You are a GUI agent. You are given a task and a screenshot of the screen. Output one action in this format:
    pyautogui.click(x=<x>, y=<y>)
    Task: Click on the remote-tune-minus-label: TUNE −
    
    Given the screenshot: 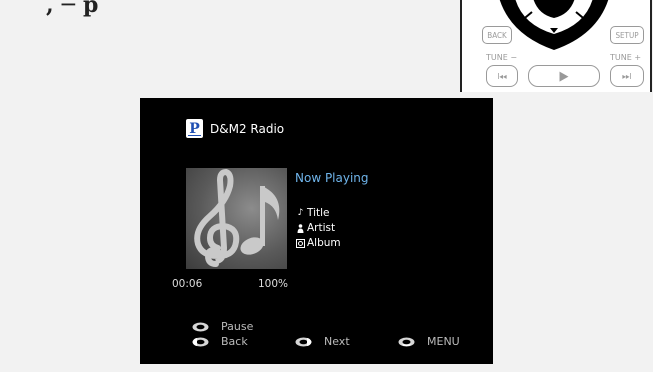 What is the action you would take?
    pyautogui.click(x=502, y=57)
    